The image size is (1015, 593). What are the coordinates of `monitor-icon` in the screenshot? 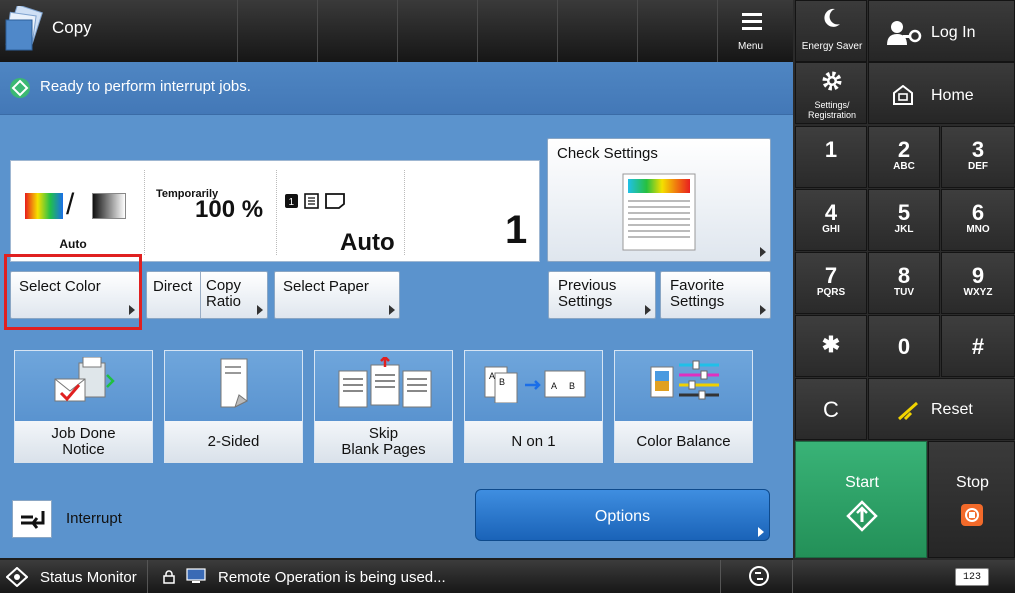 It's located at (196, 575).